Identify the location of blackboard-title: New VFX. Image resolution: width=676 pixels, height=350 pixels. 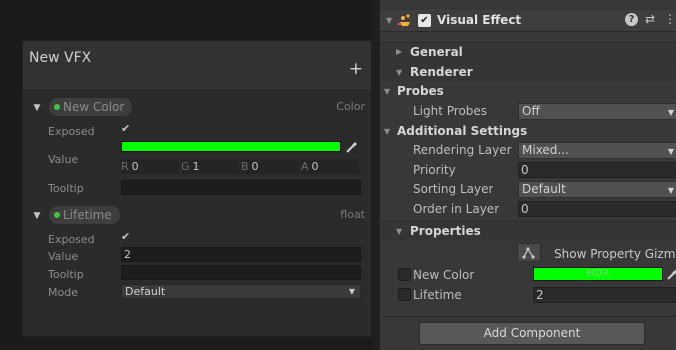
(60, 58).